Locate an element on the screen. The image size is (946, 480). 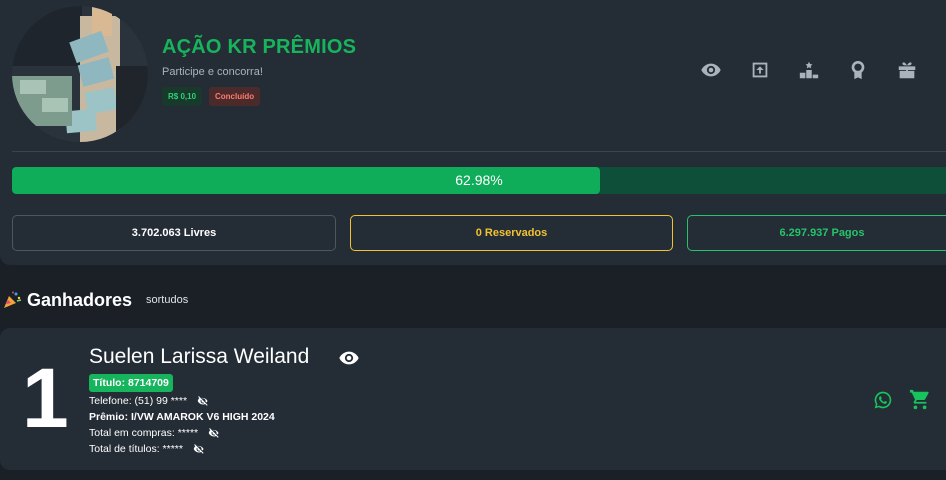
winner-total-tickets: Total de títulos: ***** is located at coordinates (136, 449).